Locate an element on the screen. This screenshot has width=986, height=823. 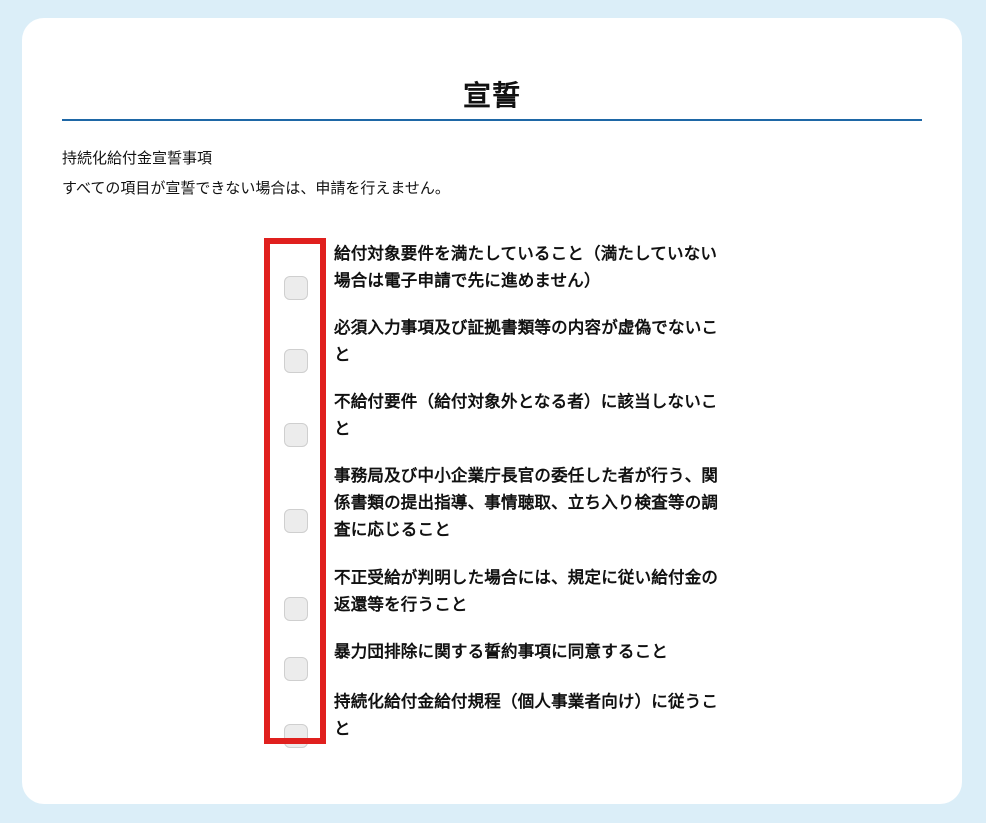
section-subtitle: 持続化給付金宣誓事項 is located at coordinates (137, 158).